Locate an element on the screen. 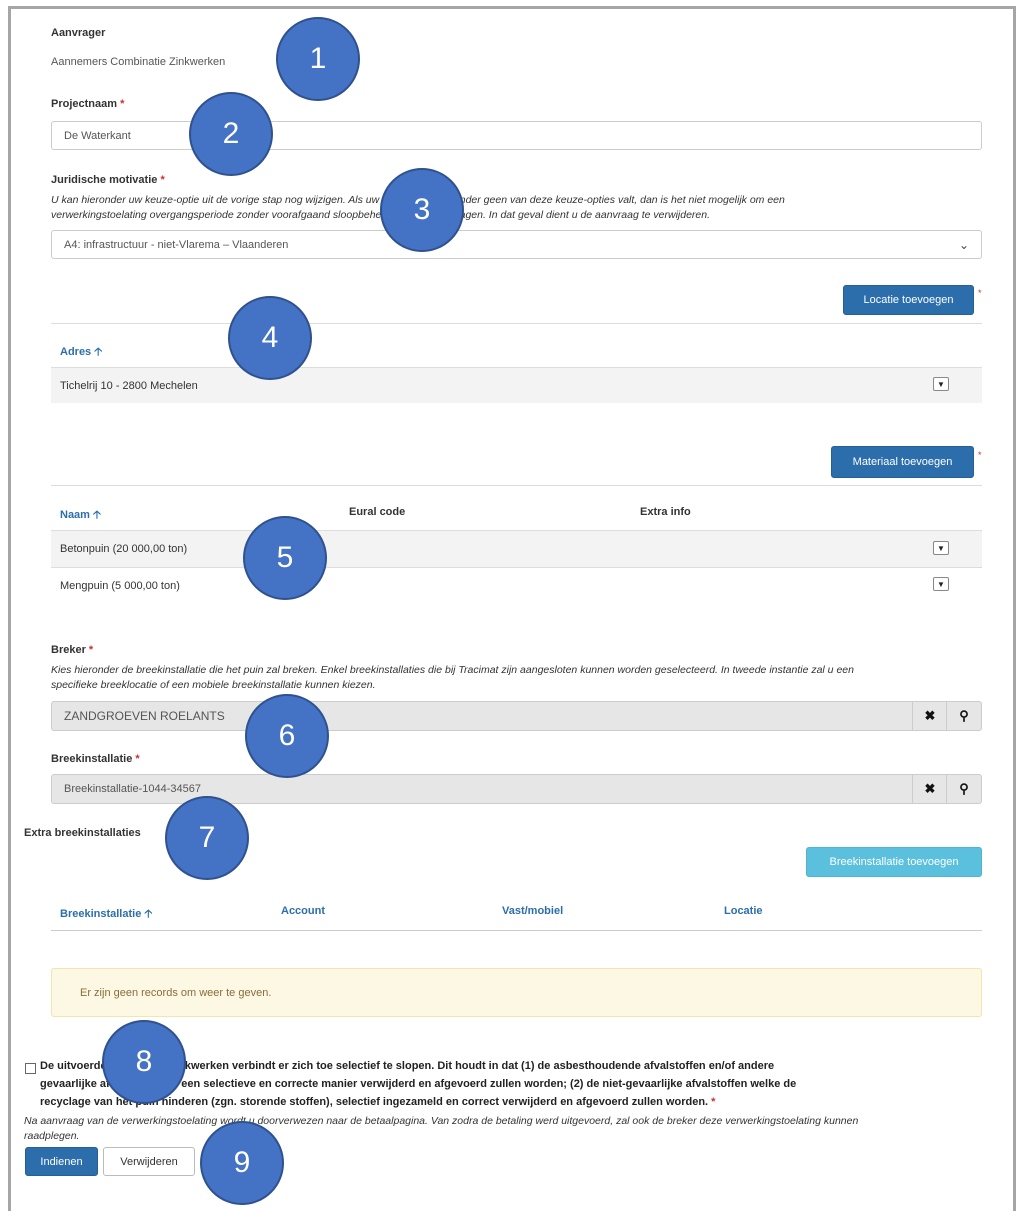  table-row: Betonpuin (20 000,00 ton) is located at coordinates (516, 548).